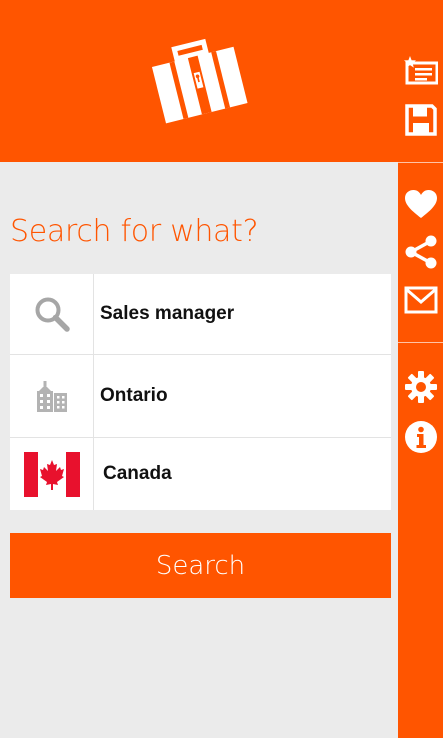  I want to click on gear-icon, so click(421, 387).